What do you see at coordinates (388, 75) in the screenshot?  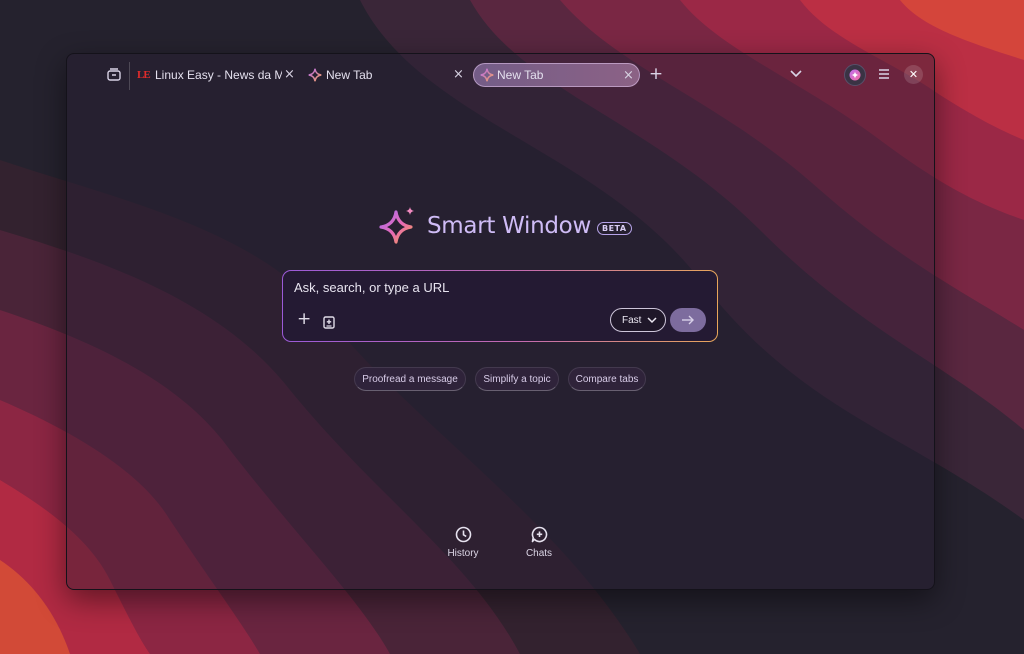 I see `tab-new-tab: New Tab ×` at bounding box center [388, 75].